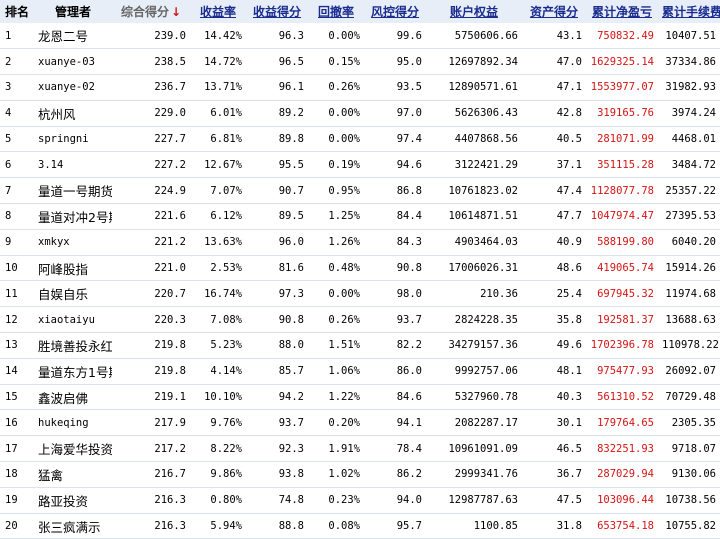  Describe the element at coordinates (409, 190) in the screenshot. I see `risk-score-cell: 86.8` at that location.